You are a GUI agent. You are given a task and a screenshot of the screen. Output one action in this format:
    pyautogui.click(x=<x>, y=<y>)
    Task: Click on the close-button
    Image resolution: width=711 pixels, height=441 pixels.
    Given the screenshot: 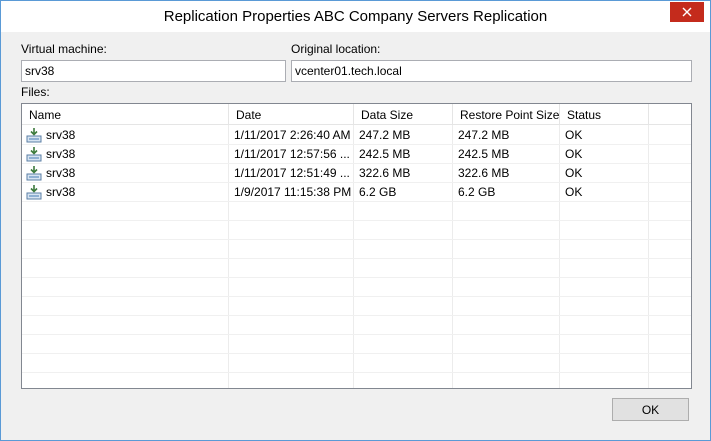 What is the action you would take?
    pyautogui.click(x=687, y=12)
    